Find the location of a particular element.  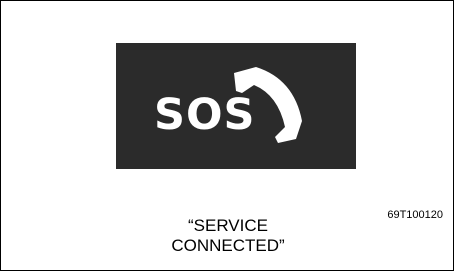

figure-reference-code: 69T100120 is located at coordinates (415, 215).